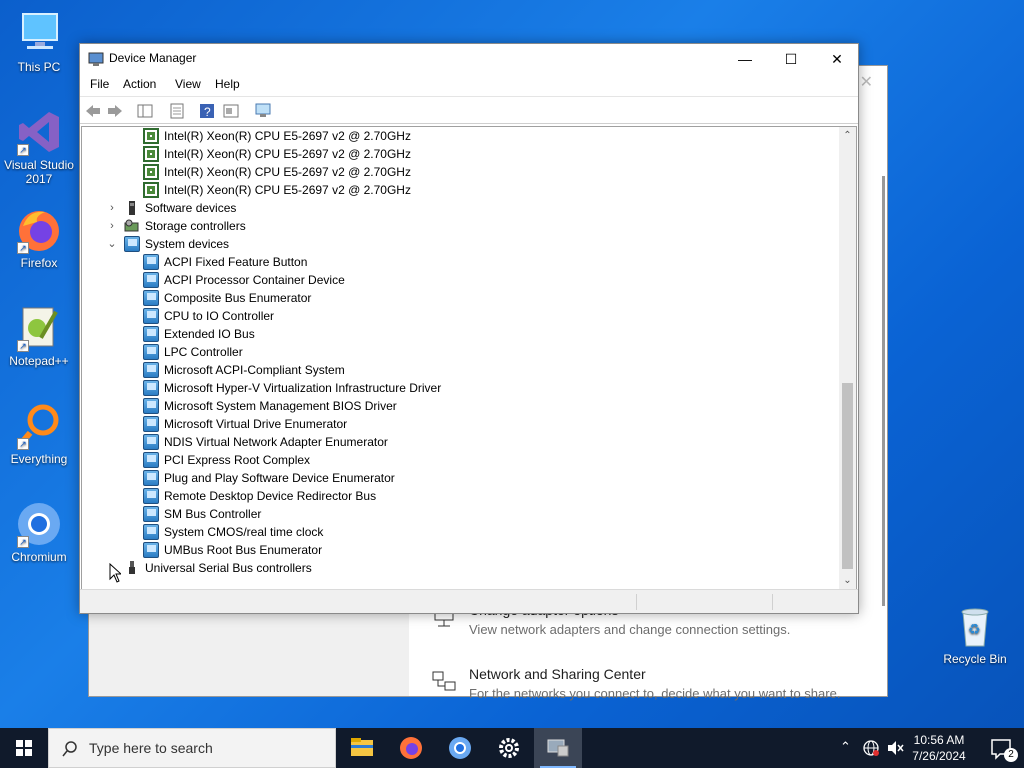 The width and height of the screenshot is (1024, 768). I want to click on firefox-icon: ↗, so click(39, 230).